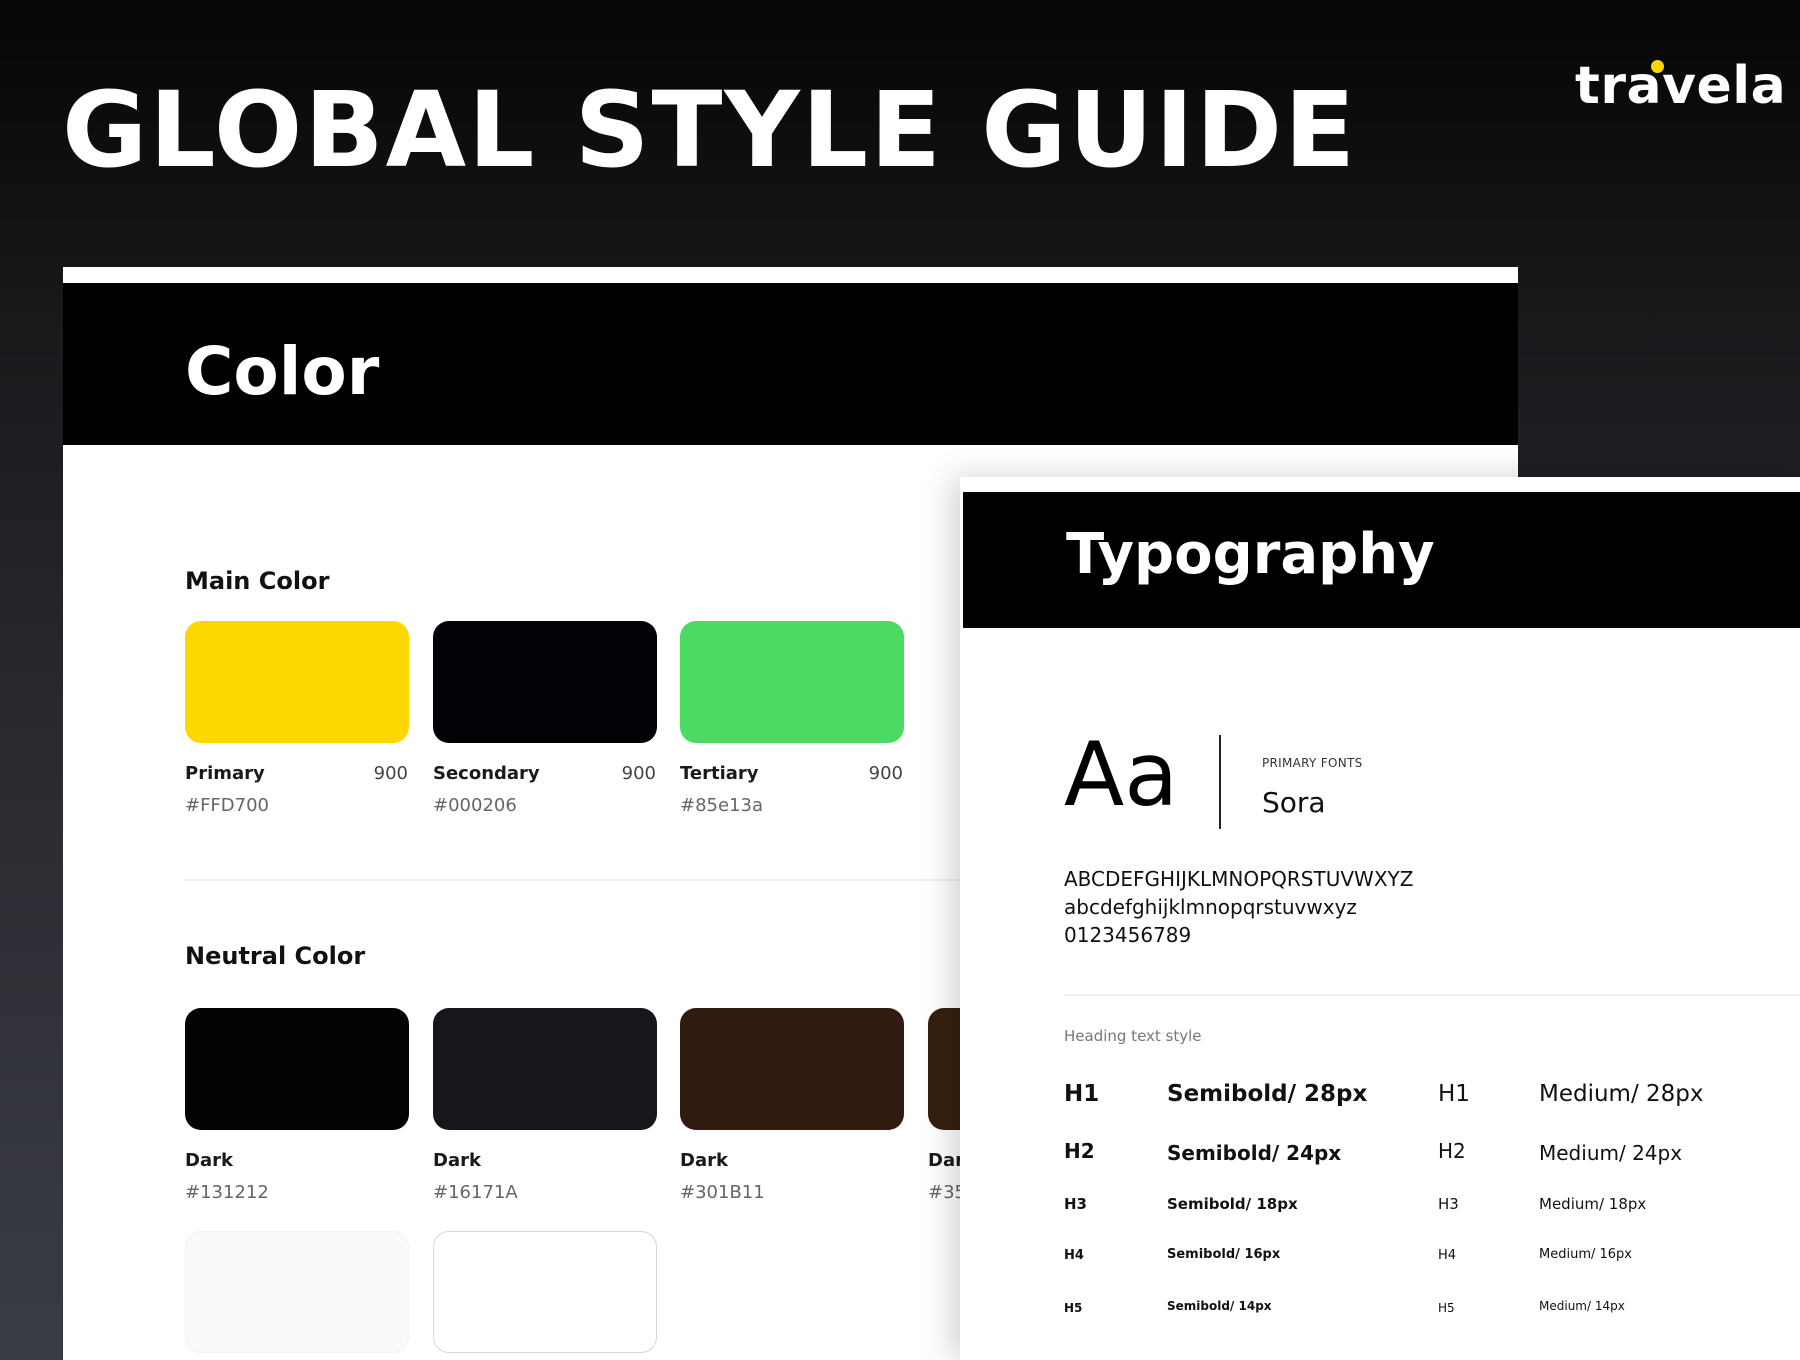 Image resolution: width=1800 pixels, height=1360 pixels. What do you see at coordinates (1621, 1094) in the screenshot?
I see `heading-medium-spec: Medium/ 28px` at bounding box center [1621, 1094].